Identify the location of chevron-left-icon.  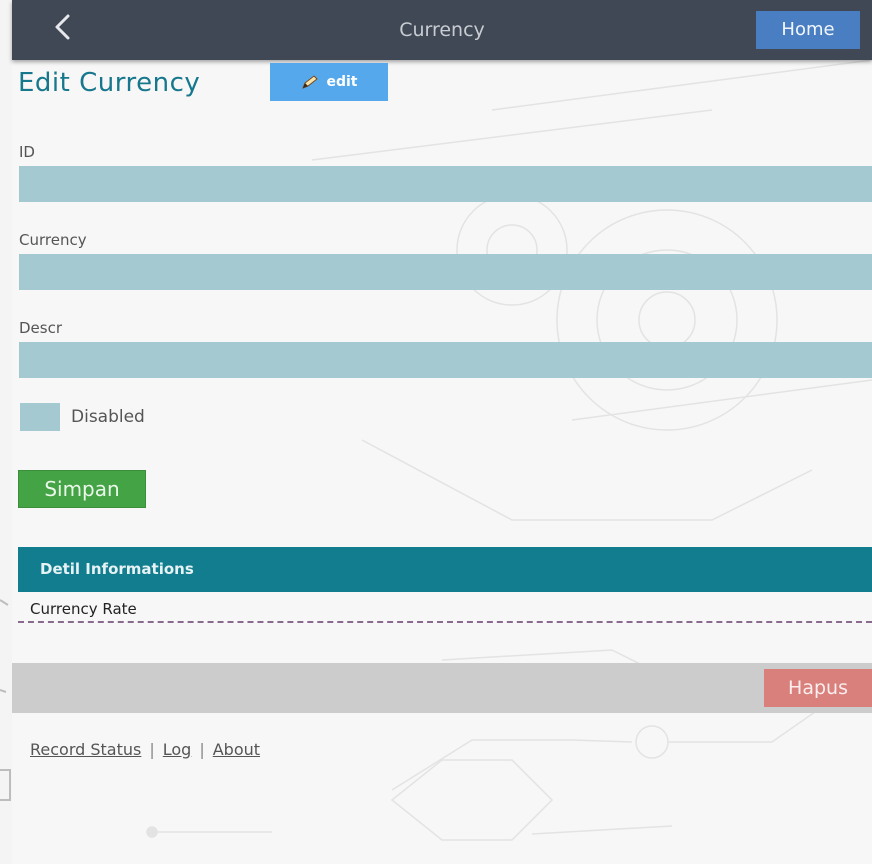
(62, 27).